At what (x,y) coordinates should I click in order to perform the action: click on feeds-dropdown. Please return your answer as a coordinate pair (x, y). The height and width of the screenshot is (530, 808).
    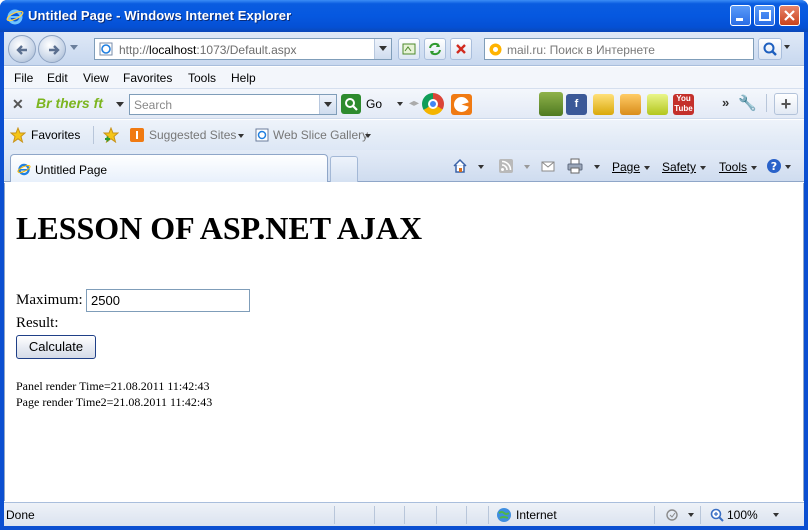
    Looking at the image, I should click on (527, 167).